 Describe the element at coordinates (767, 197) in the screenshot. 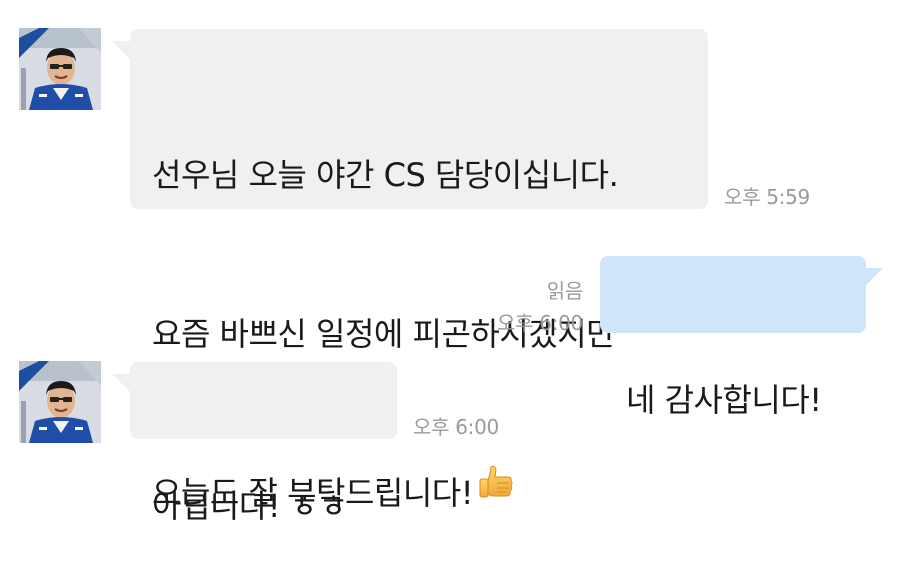

I see `message-timestamp: 오후 5:59` at that location.